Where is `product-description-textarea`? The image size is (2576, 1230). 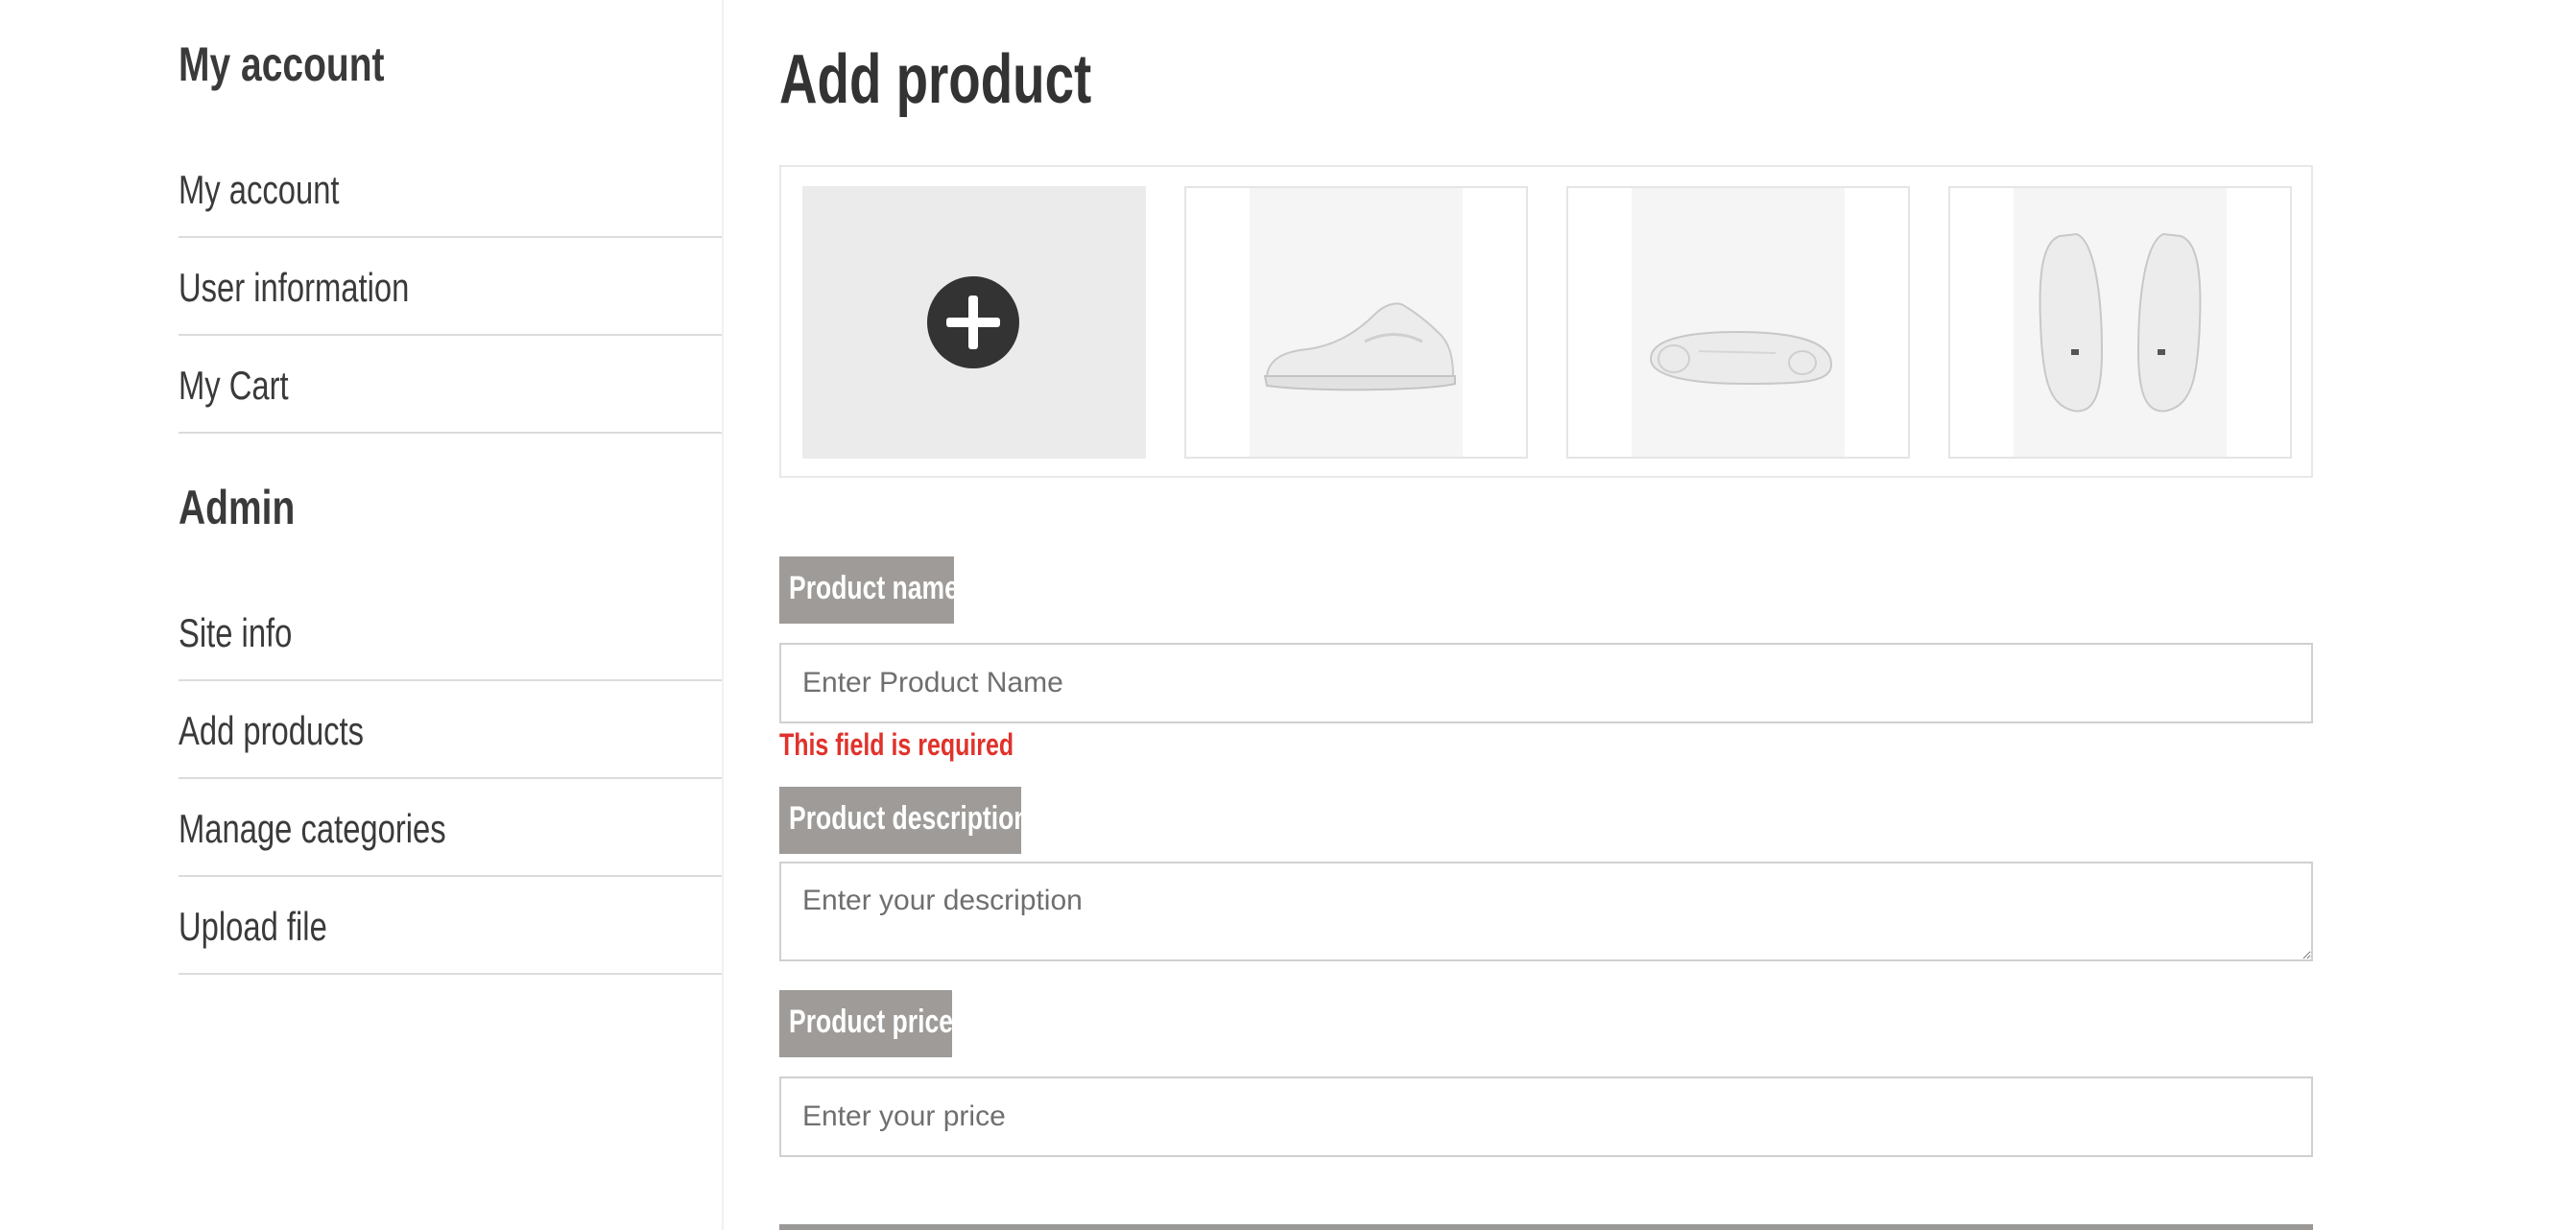 product-description-textarea is located at coordinates (1546, 911).